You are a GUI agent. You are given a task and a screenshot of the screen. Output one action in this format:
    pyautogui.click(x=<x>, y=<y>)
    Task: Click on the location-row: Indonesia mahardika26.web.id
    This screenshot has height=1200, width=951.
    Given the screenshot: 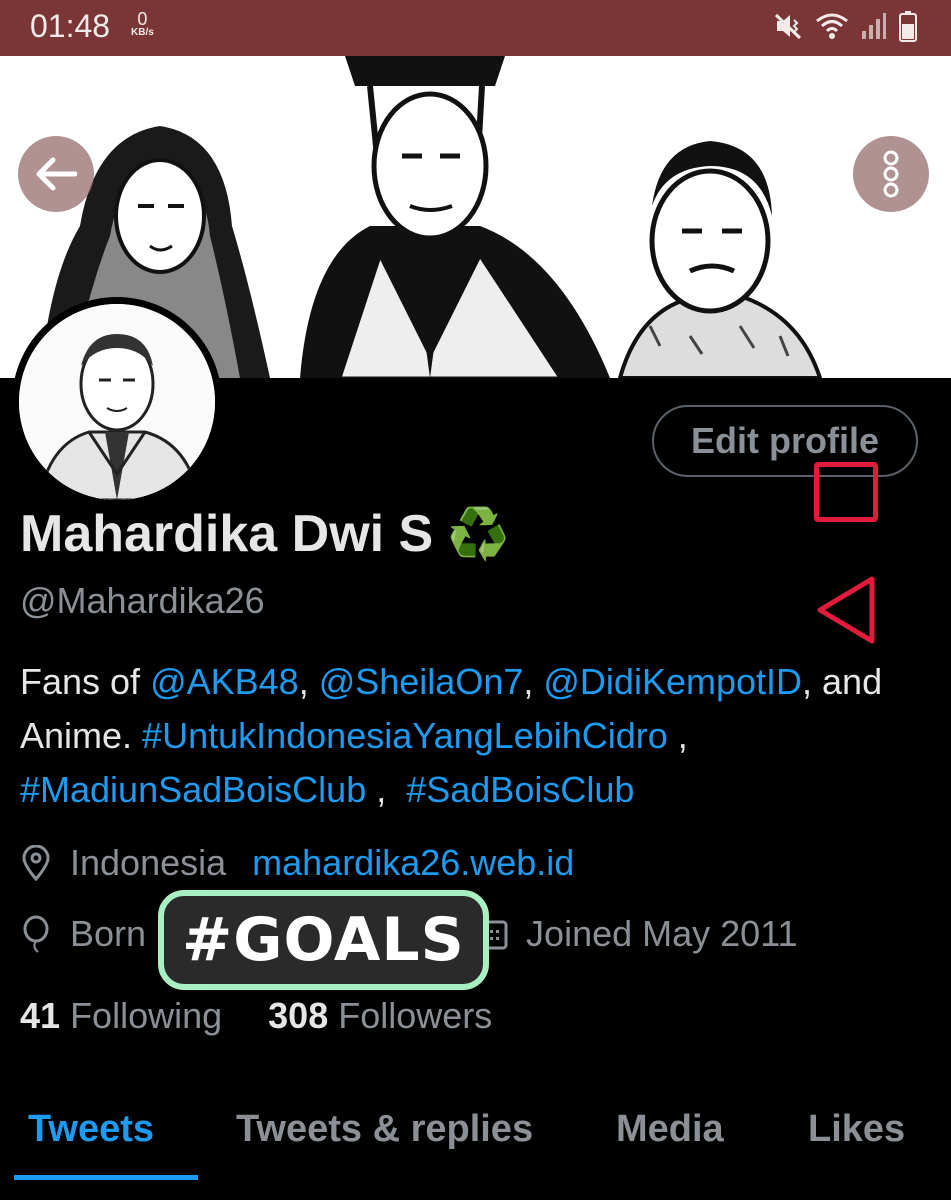 What is the action you would take?
    pyautogui.click(x=297, y=863)
    